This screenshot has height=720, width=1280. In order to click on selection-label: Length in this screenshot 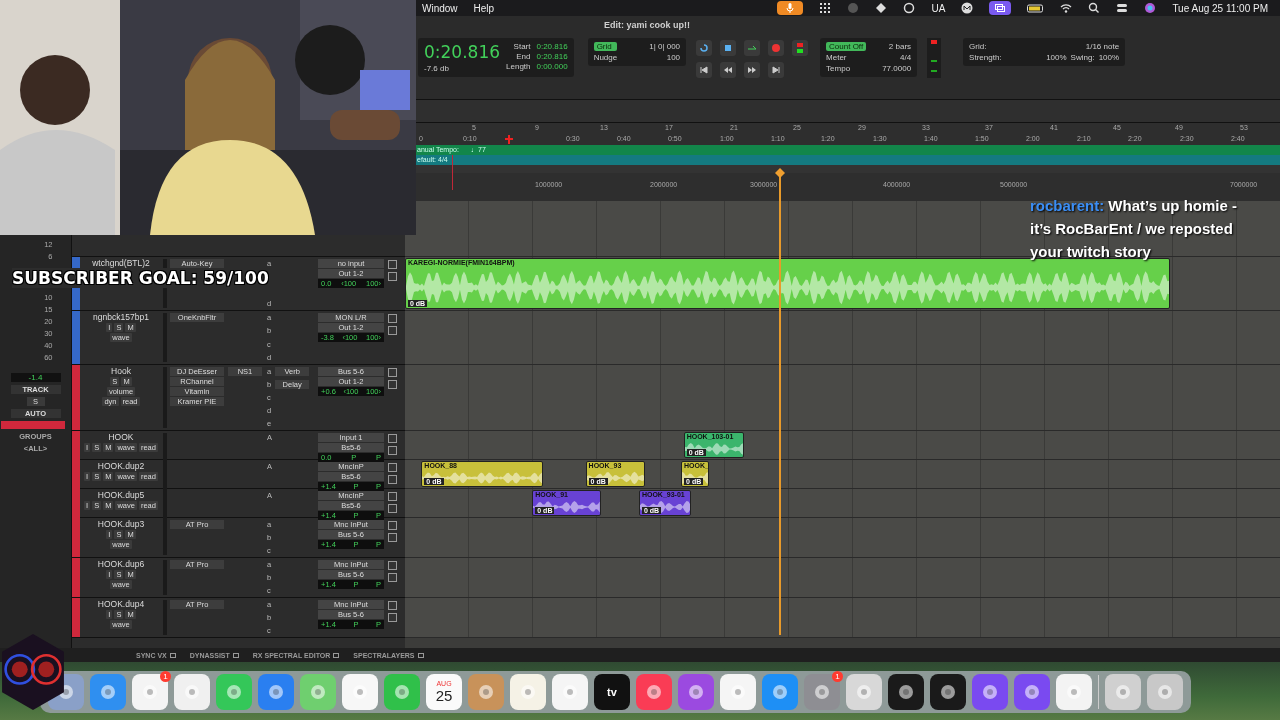, I will do `click(518, 66)`.